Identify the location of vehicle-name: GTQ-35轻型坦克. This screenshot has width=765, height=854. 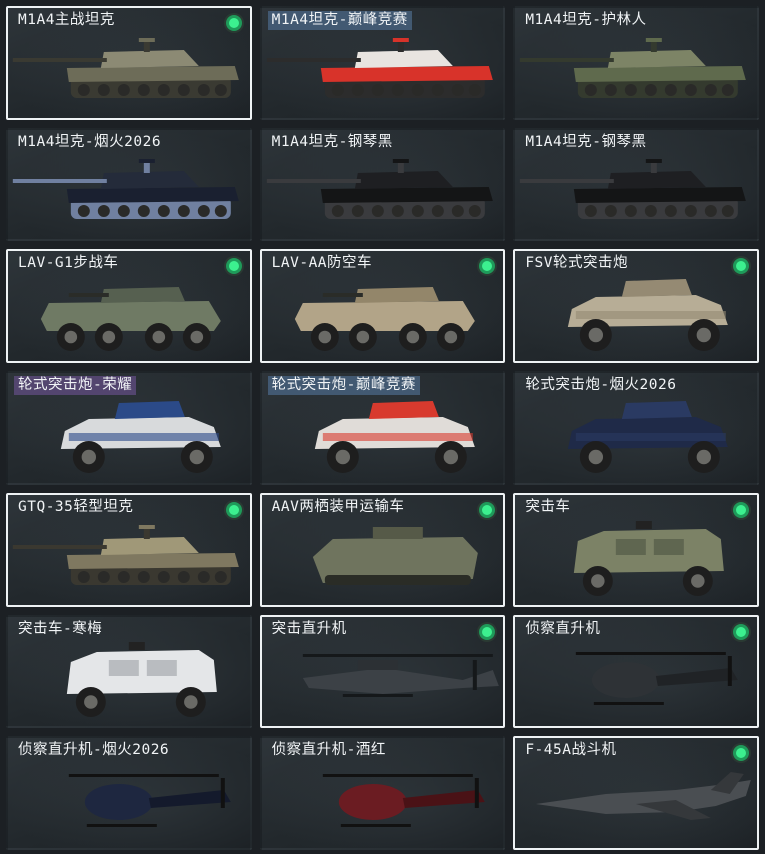
(76, 506).